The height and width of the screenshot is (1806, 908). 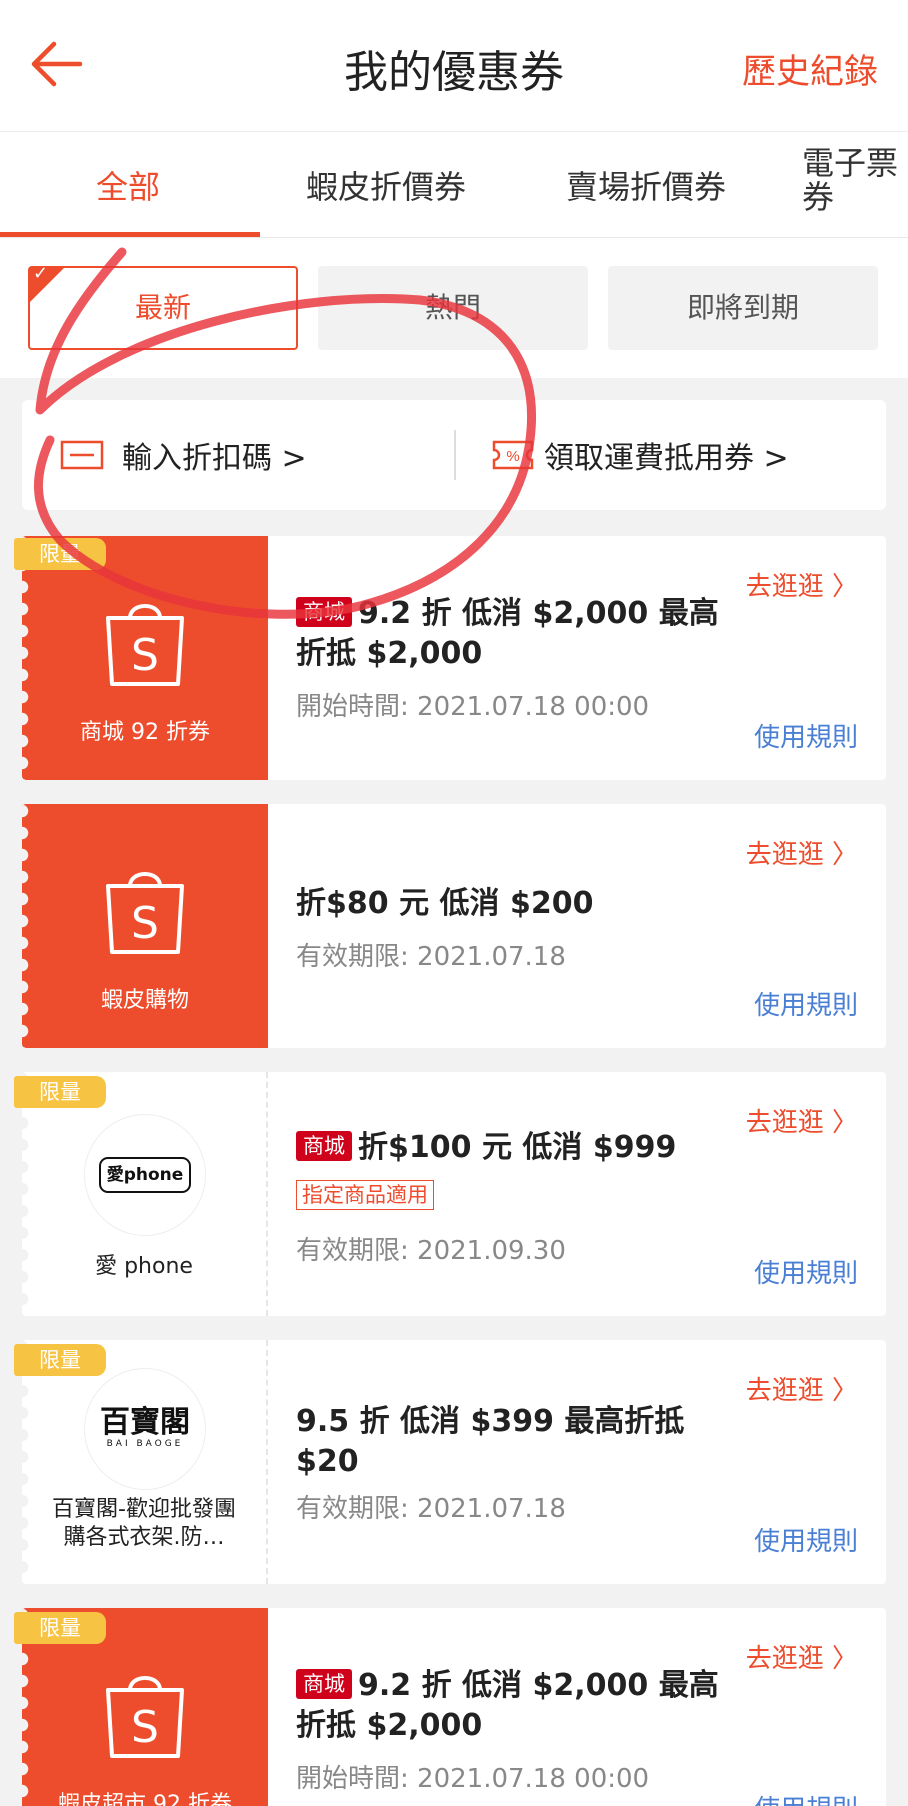 I want to click on voucher-actions: 輸入折扣碼 > % 領取運費抵用券 >, so click(x=454, y=455).